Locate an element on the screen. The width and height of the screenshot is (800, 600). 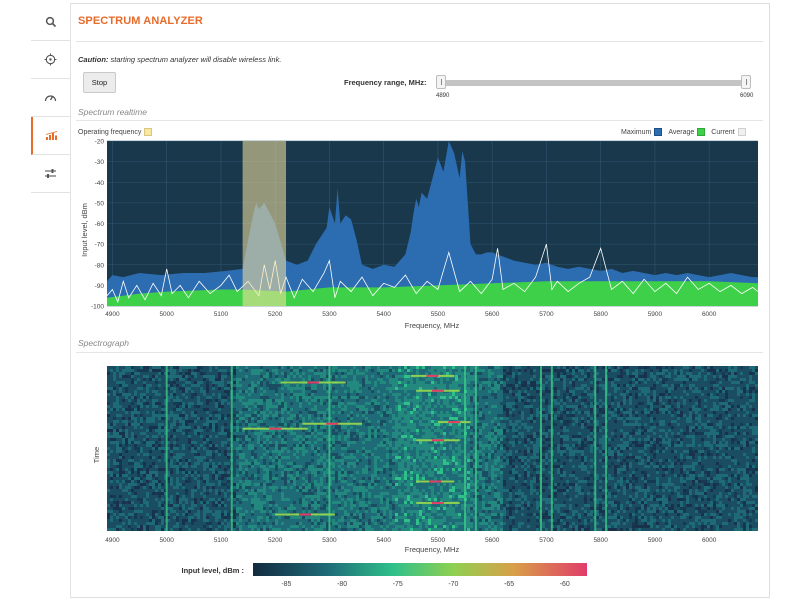
legend-current-label: Current is located at coordinates (722, 132).